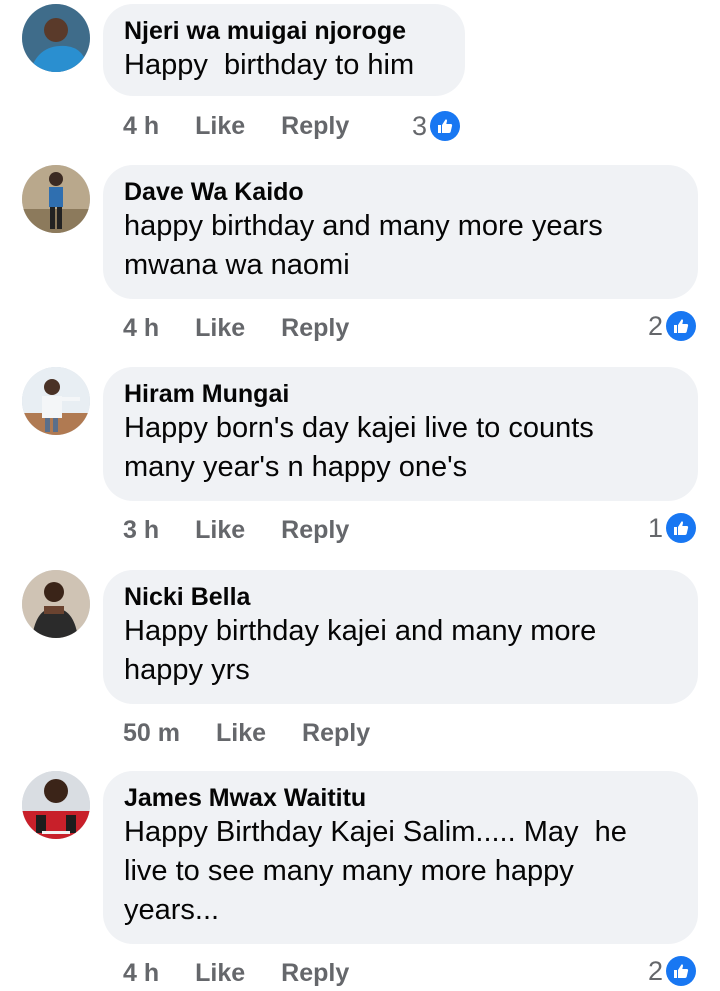 This screenshot has height=991, width=720. What do you see at coordinates (151, 733) in the screenshot?
I see `comment-time: 50 m` at bounding box center [151, 733].